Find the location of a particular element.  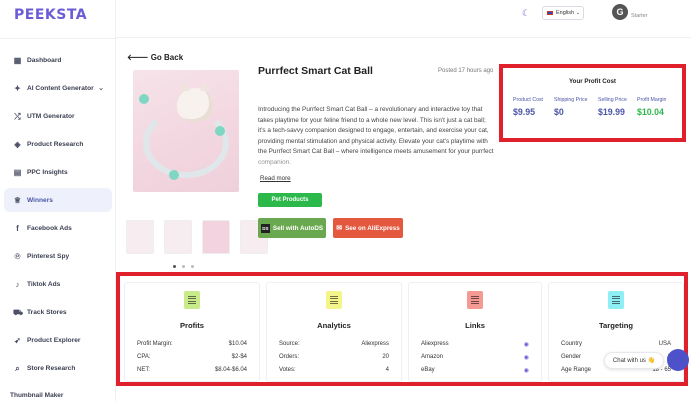

sidebar-item-label: Pinterest Spy is located at coordinates (48, 256).